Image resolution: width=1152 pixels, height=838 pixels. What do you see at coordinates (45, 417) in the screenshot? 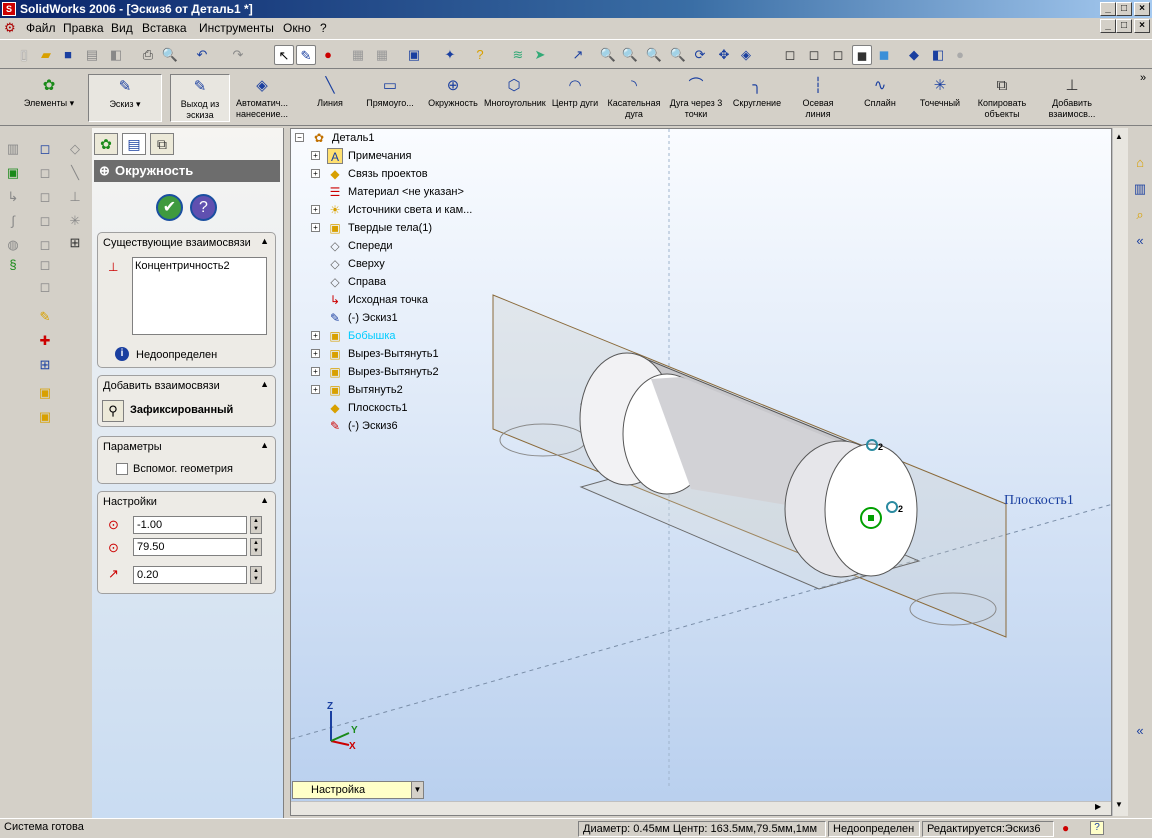
I see `layer2-icon: ▣` at bounding box center [45, 417].